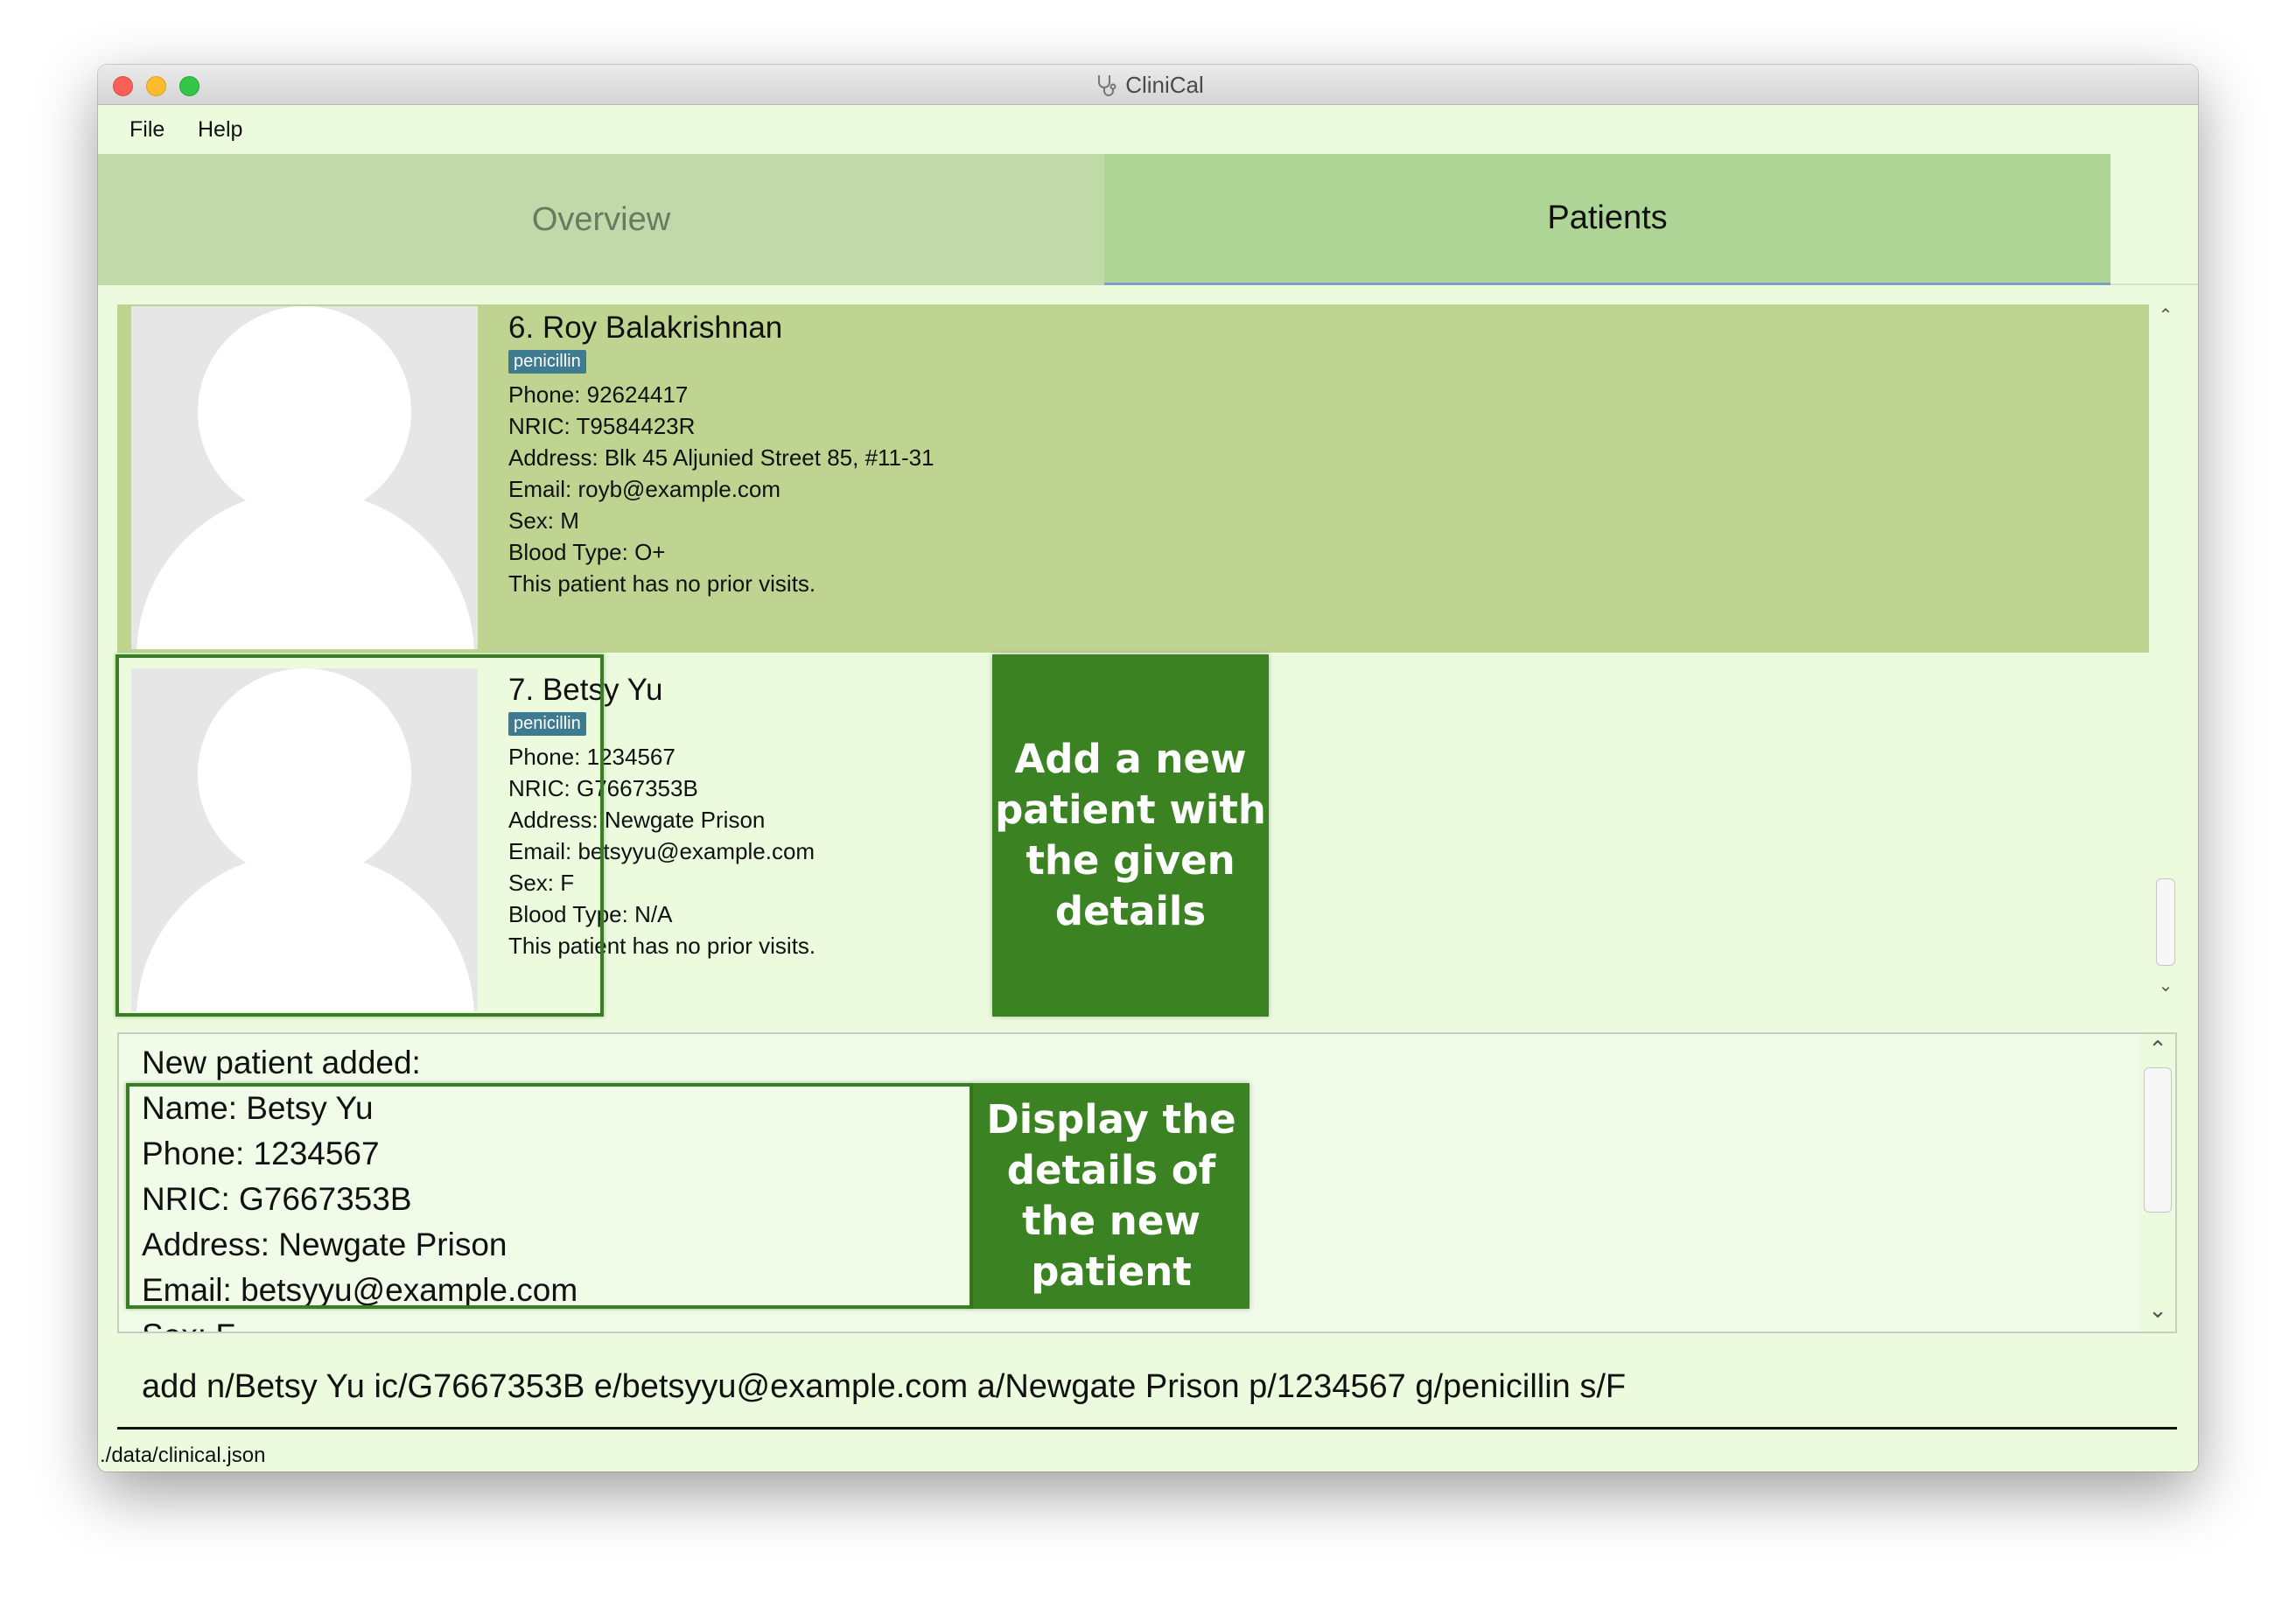 The height and width of the screenshot is (1601, 2296). I want to click on result-line: New patient added:, so click(281, 1063).